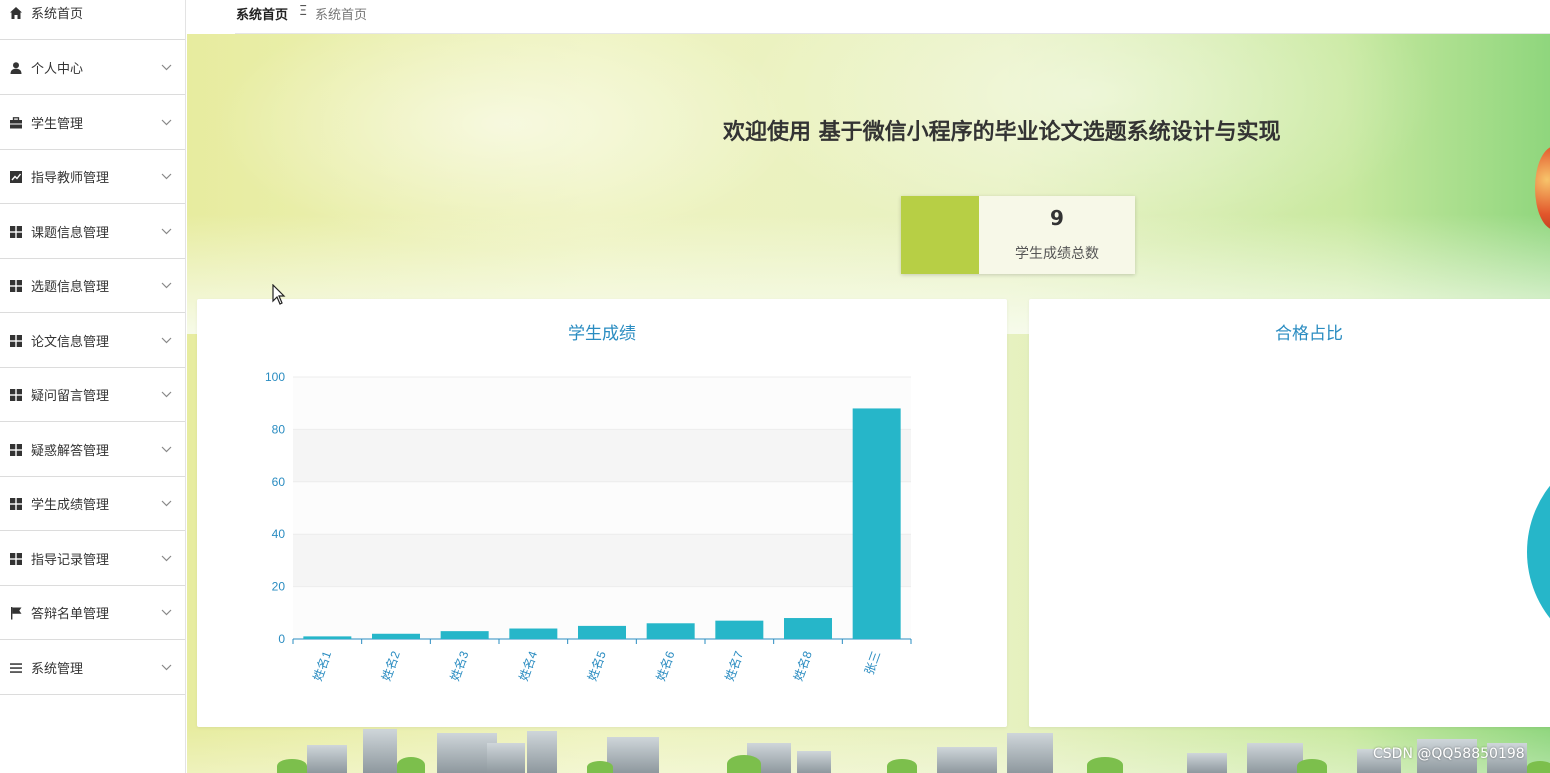 The height and width of the screenshot is (773, 1550). Describe the element at coordinates (1449, 754) in the screenshot. I see `watermark: CSDN @QQ58850198` at that location.